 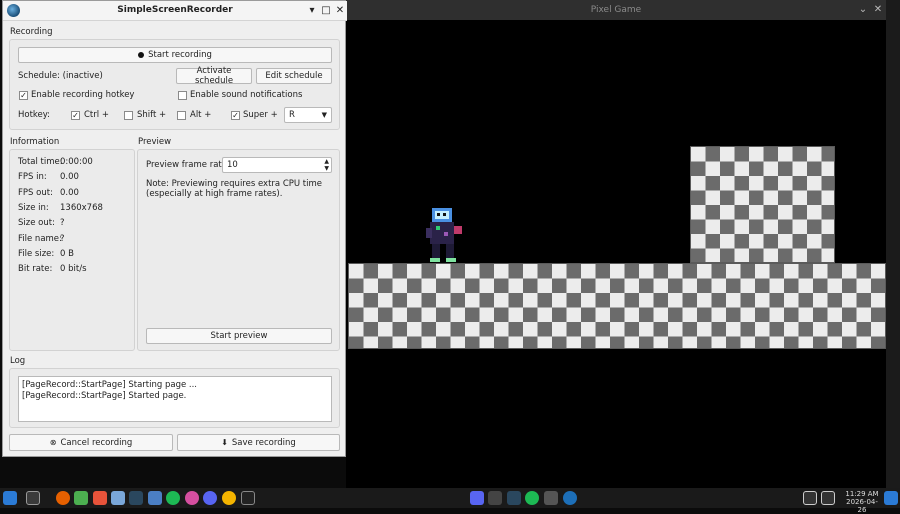 What do you see at coordinates (532, 498) in the screenshot?
I see `spotify-tray-icon` at bounding box center [532, 498].